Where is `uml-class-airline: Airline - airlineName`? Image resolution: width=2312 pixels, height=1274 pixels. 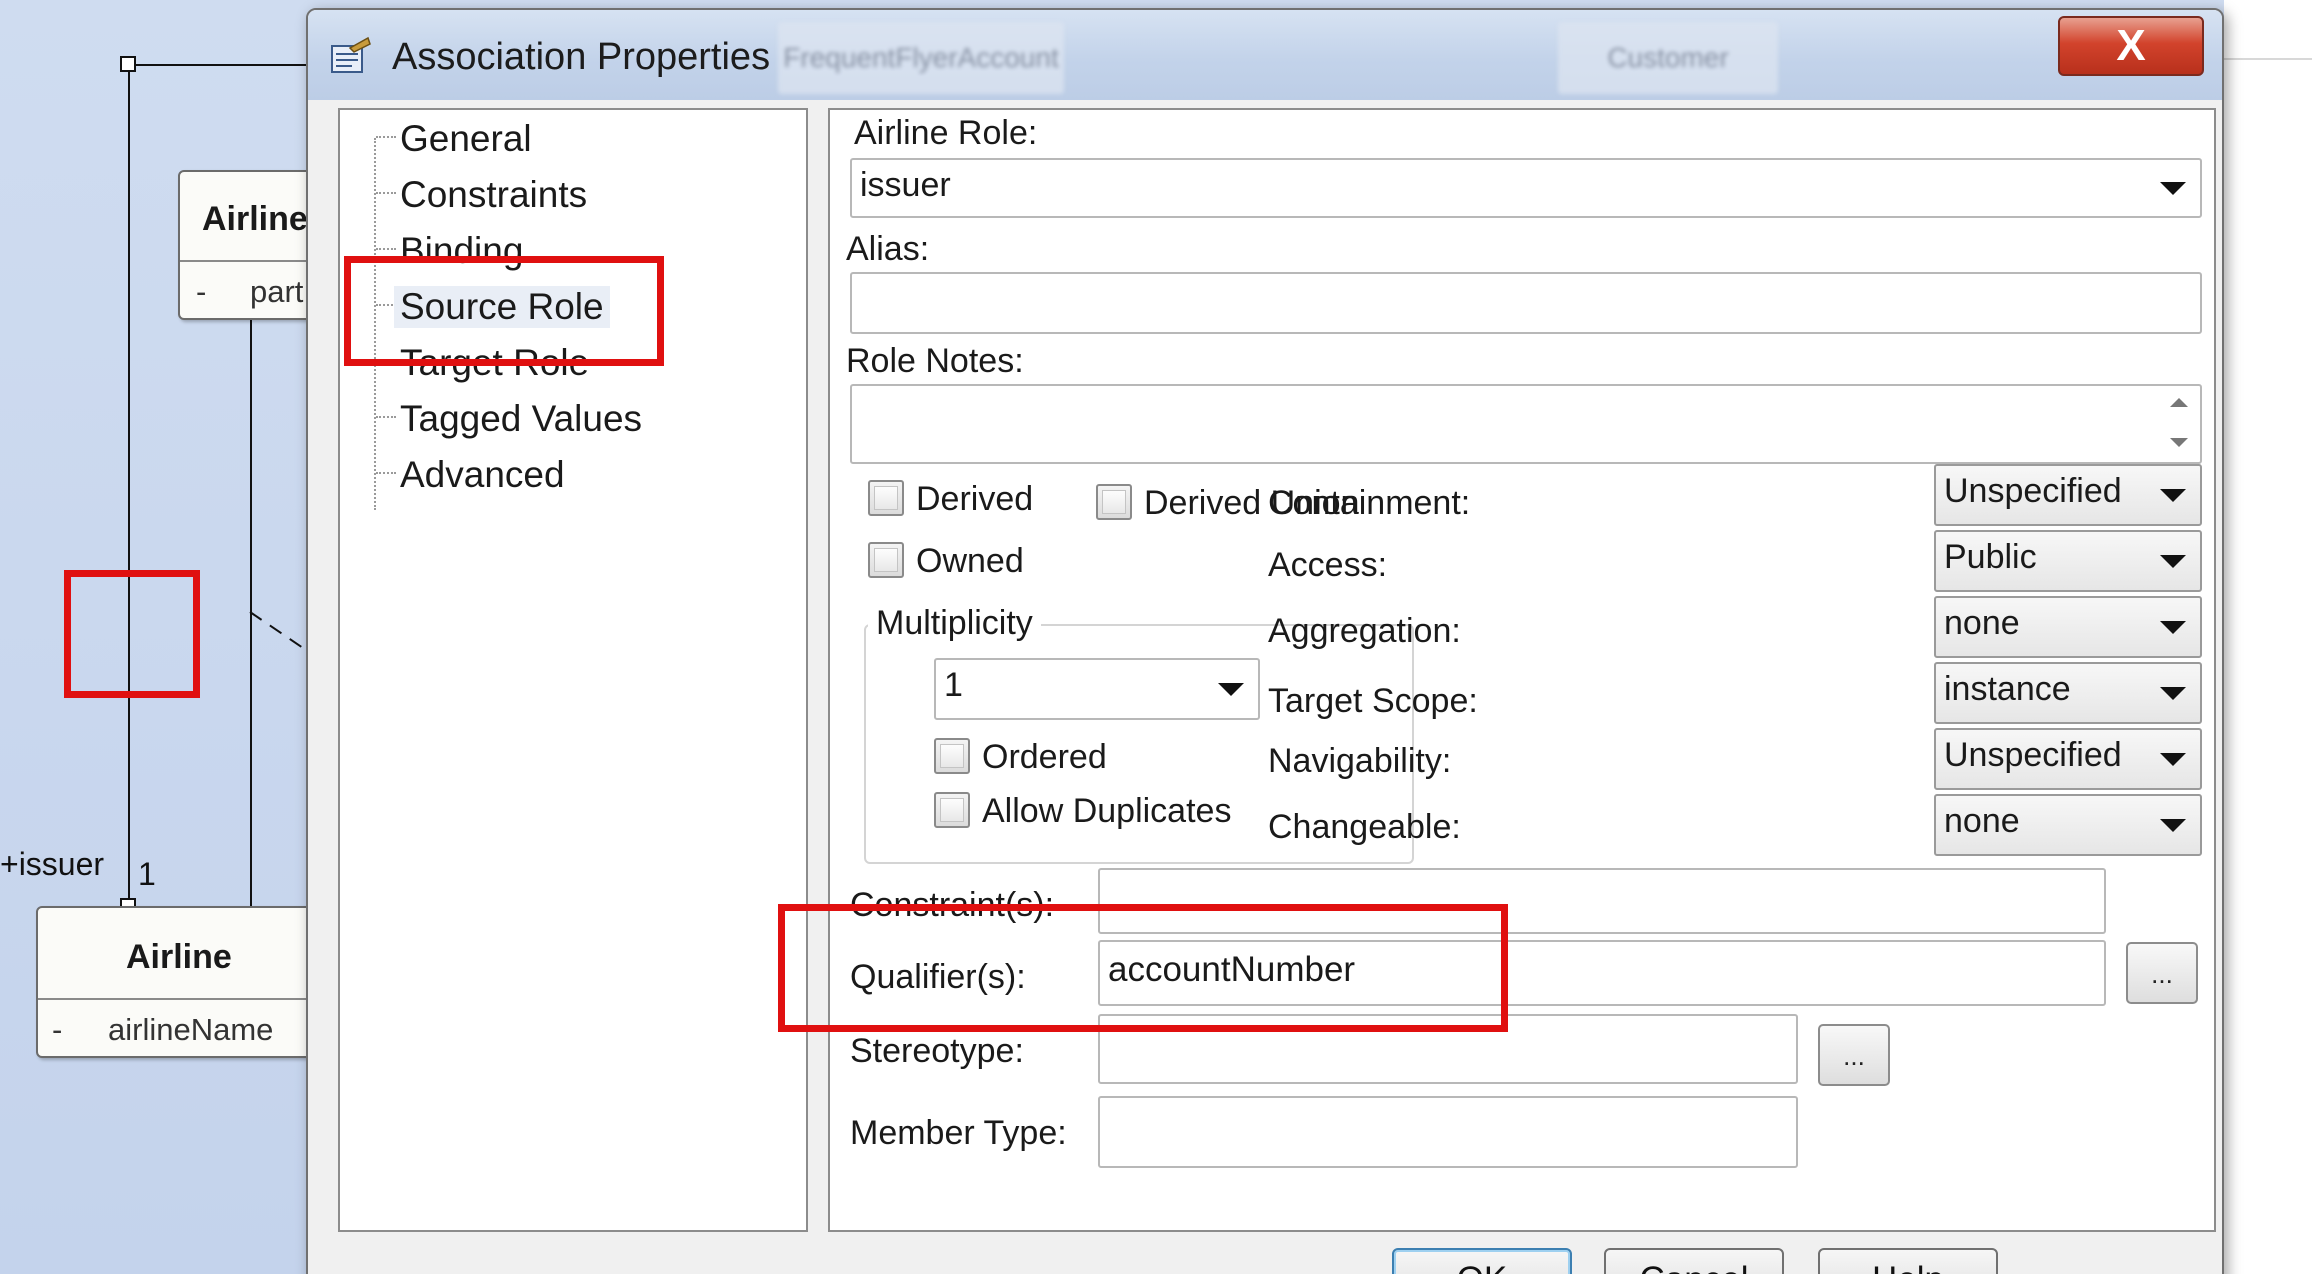 uml-class-airline: Airline - airlineName is located at coordinates (186, 982).